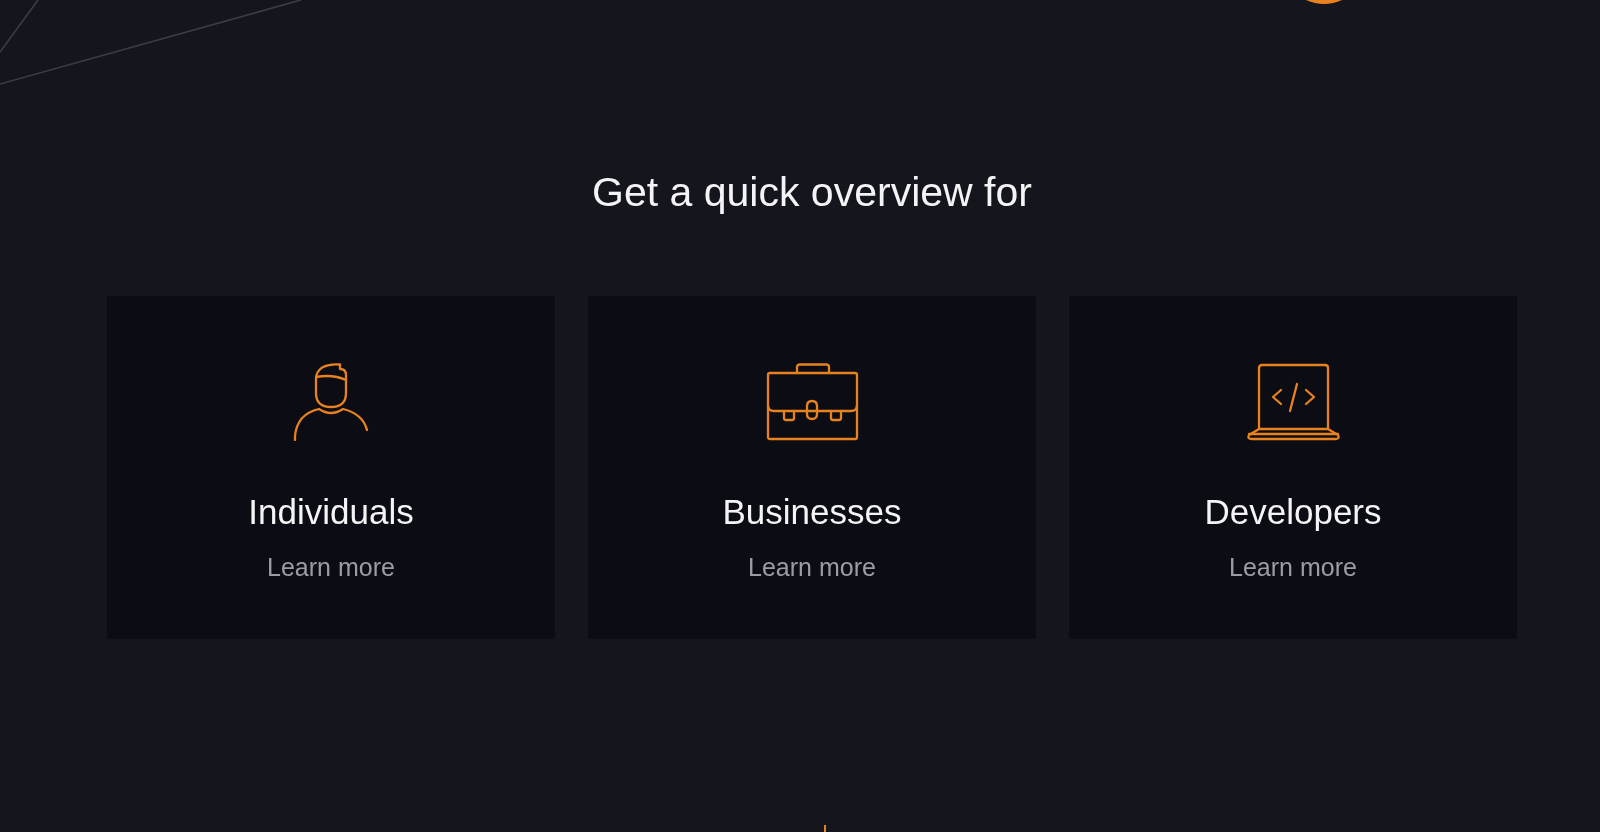  I want to click on laptop-icon, so click(1293, 402).